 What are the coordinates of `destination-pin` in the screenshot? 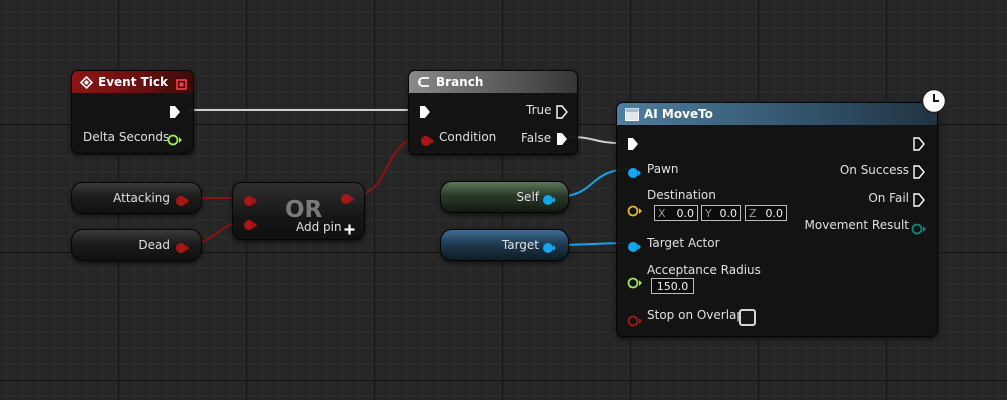 It's located at (634, 211).